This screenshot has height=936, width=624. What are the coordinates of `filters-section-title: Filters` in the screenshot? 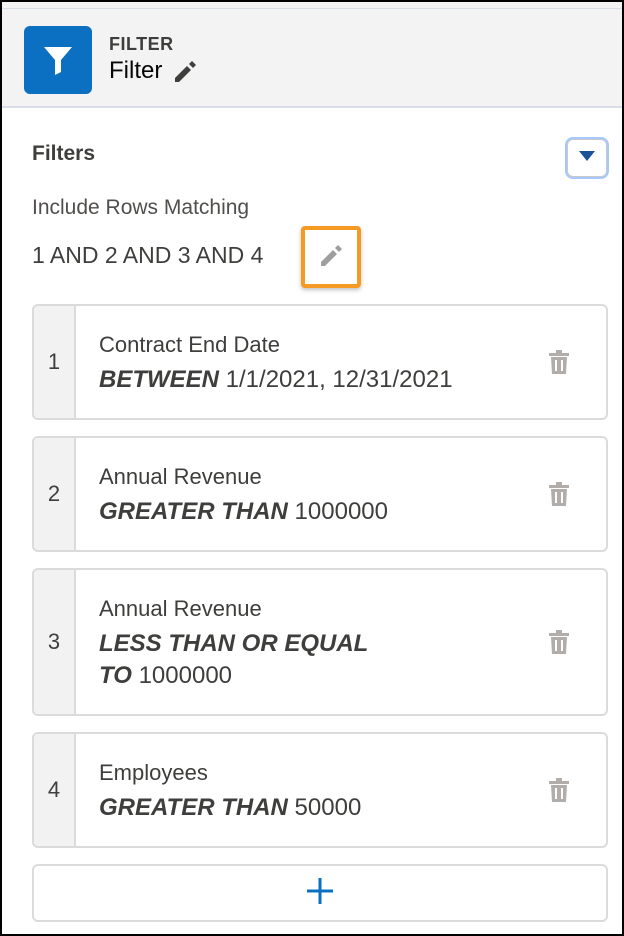 It's located at (64, 153).